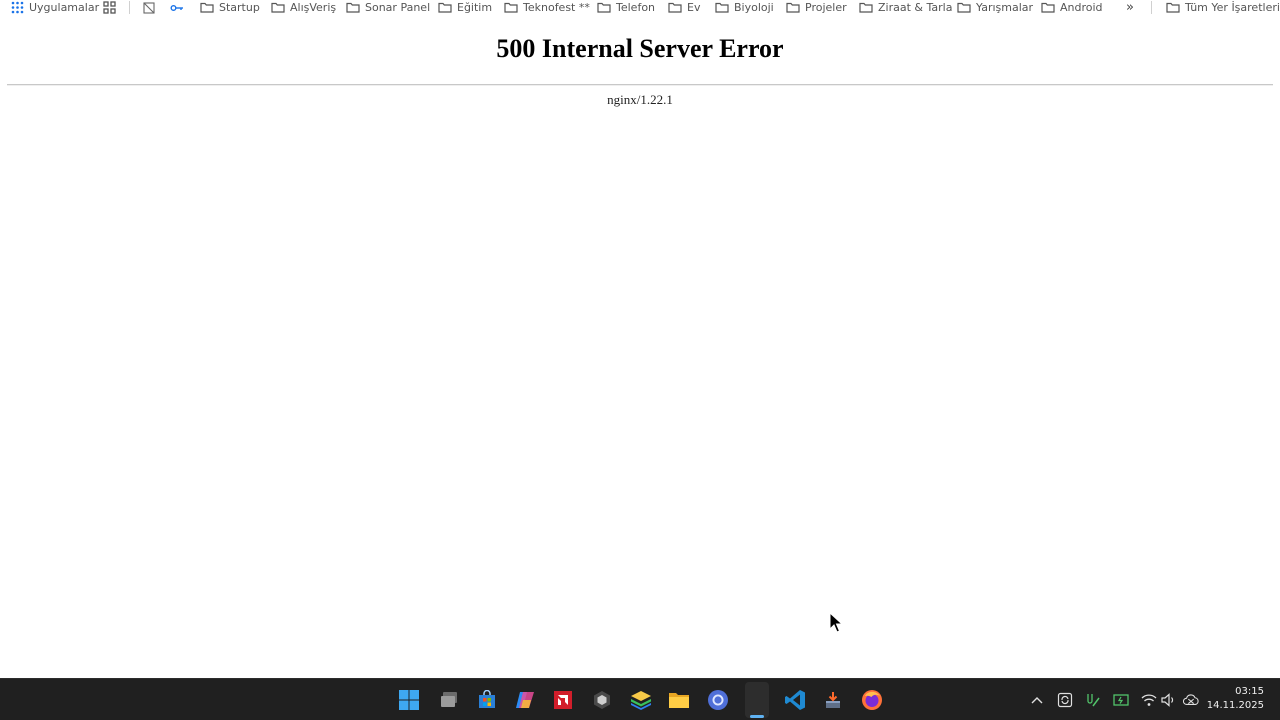 The height and width of the screenshot is (720, 1280). What do you see at coordinates (525, 700) in the screenshot?
I see `copilot-icon` at bounding box center [525, 700].